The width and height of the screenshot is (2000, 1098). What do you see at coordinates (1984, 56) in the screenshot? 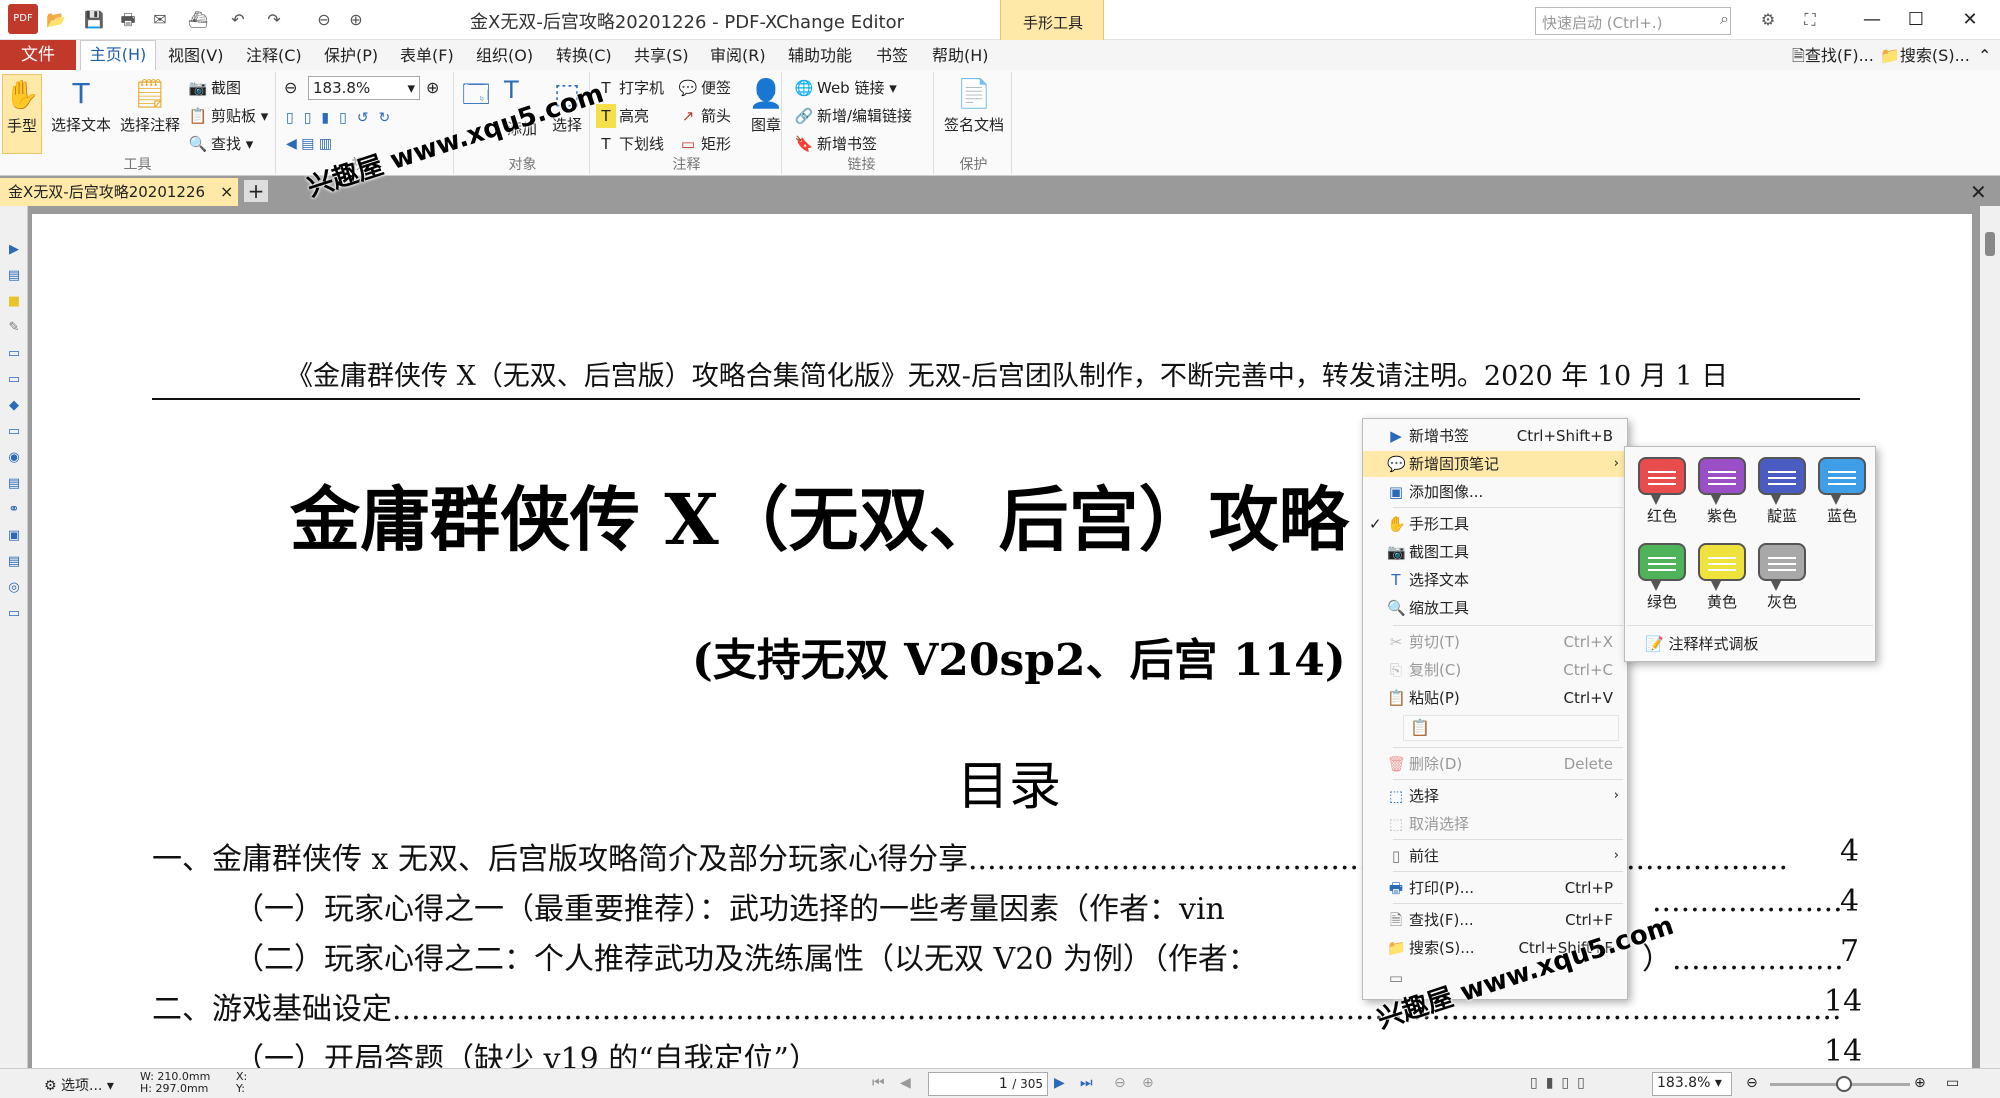
I see `collapse-ribbon-icon: ⌃` at bounding box center [1984, 56].